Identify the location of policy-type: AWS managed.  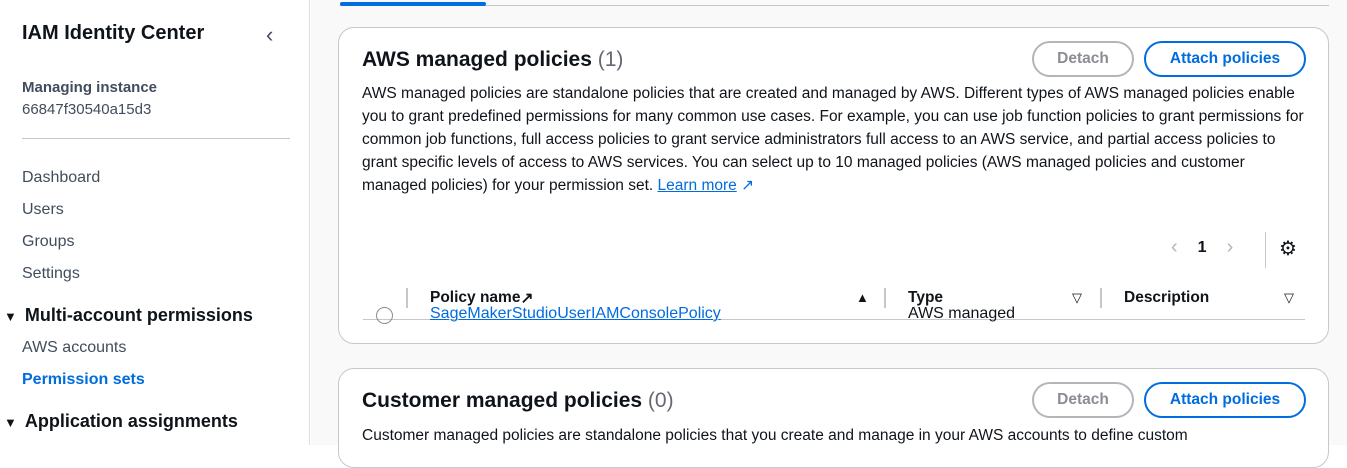
(962, 313).